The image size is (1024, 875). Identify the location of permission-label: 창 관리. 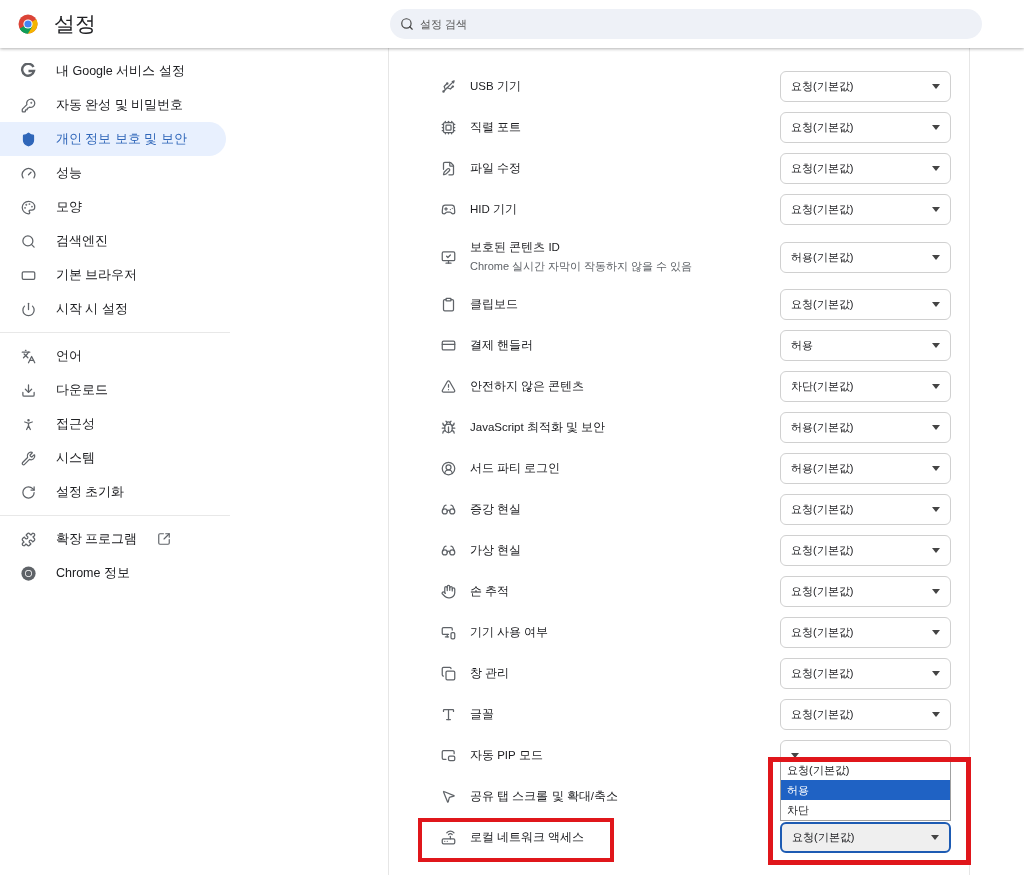
(490, 673).